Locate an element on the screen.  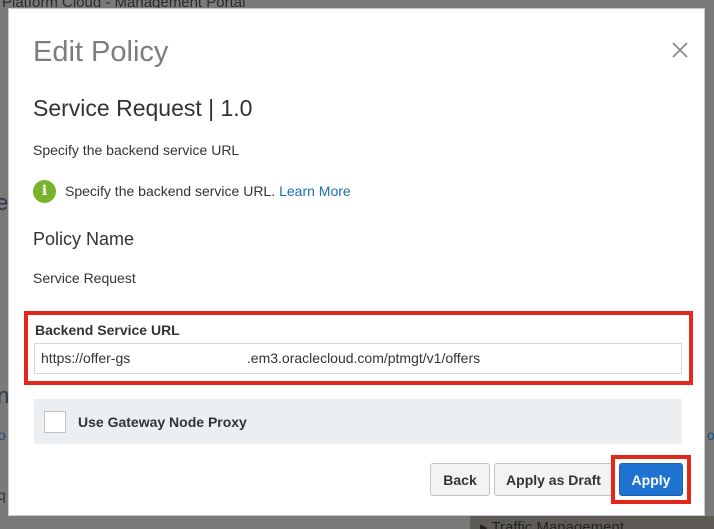
learn-more-link: Learn More is located at coordinates (315, 191).